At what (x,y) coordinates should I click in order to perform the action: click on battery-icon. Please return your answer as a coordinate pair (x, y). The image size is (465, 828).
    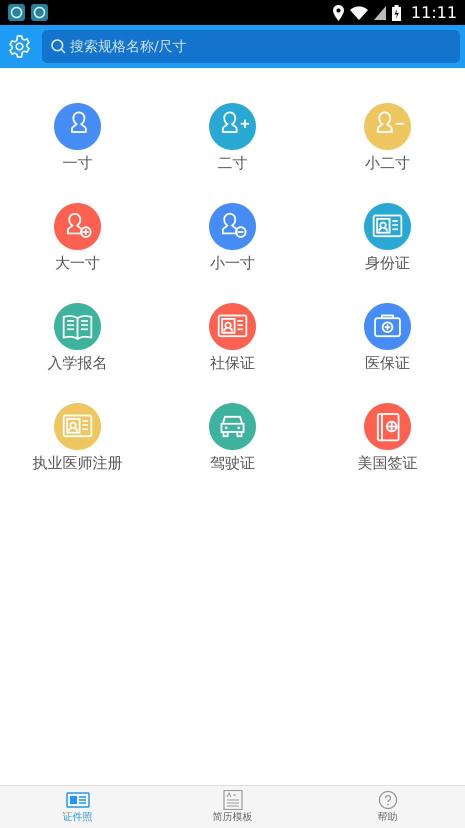
    Looking at the image, I should click on (396, 12).